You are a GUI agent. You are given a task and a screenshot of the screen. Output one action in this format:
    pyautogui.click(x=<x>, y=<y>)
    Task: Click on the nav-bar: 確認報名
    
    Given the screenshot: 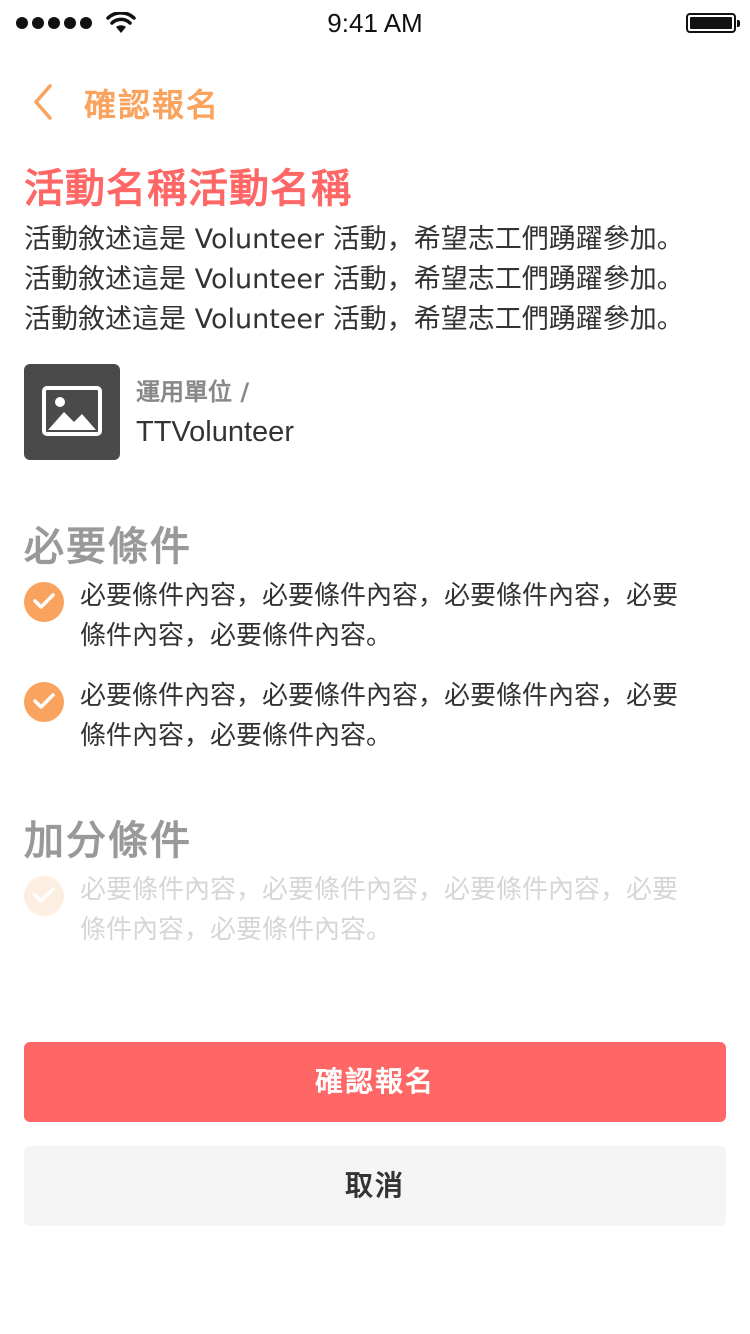 What is the action you would take?
    pyautogui.click(x=375, y=102)
    